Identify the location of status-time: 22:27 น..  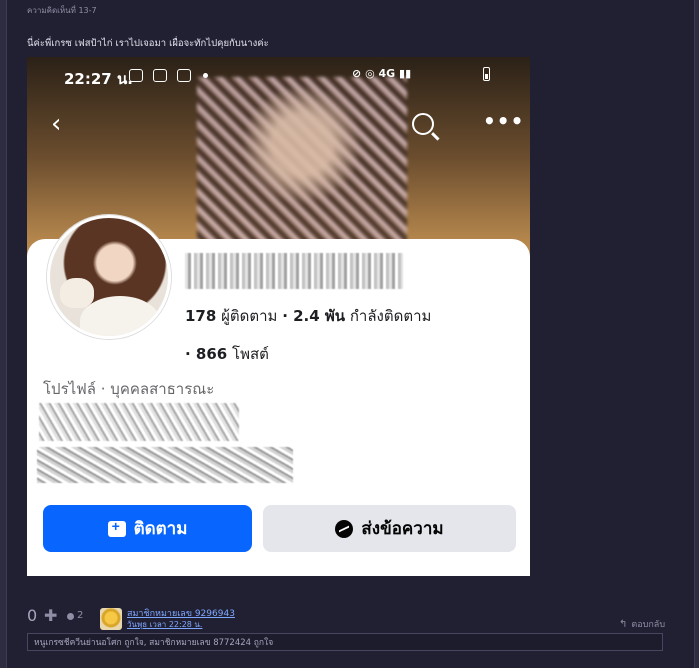
(98, 79).